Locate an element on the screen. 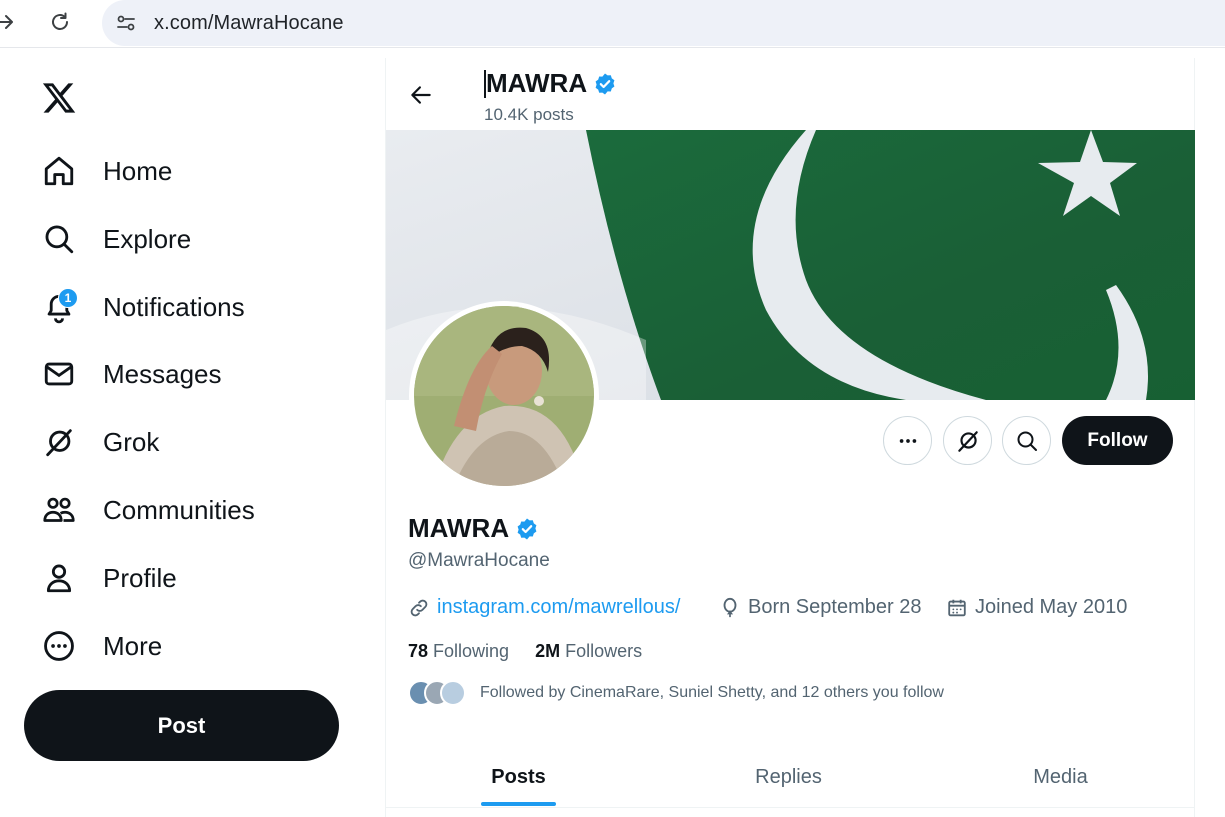 Image resolution: width=1225 pixels, height=817 pixels. avatar-photo is located at coordinates (504, 396).